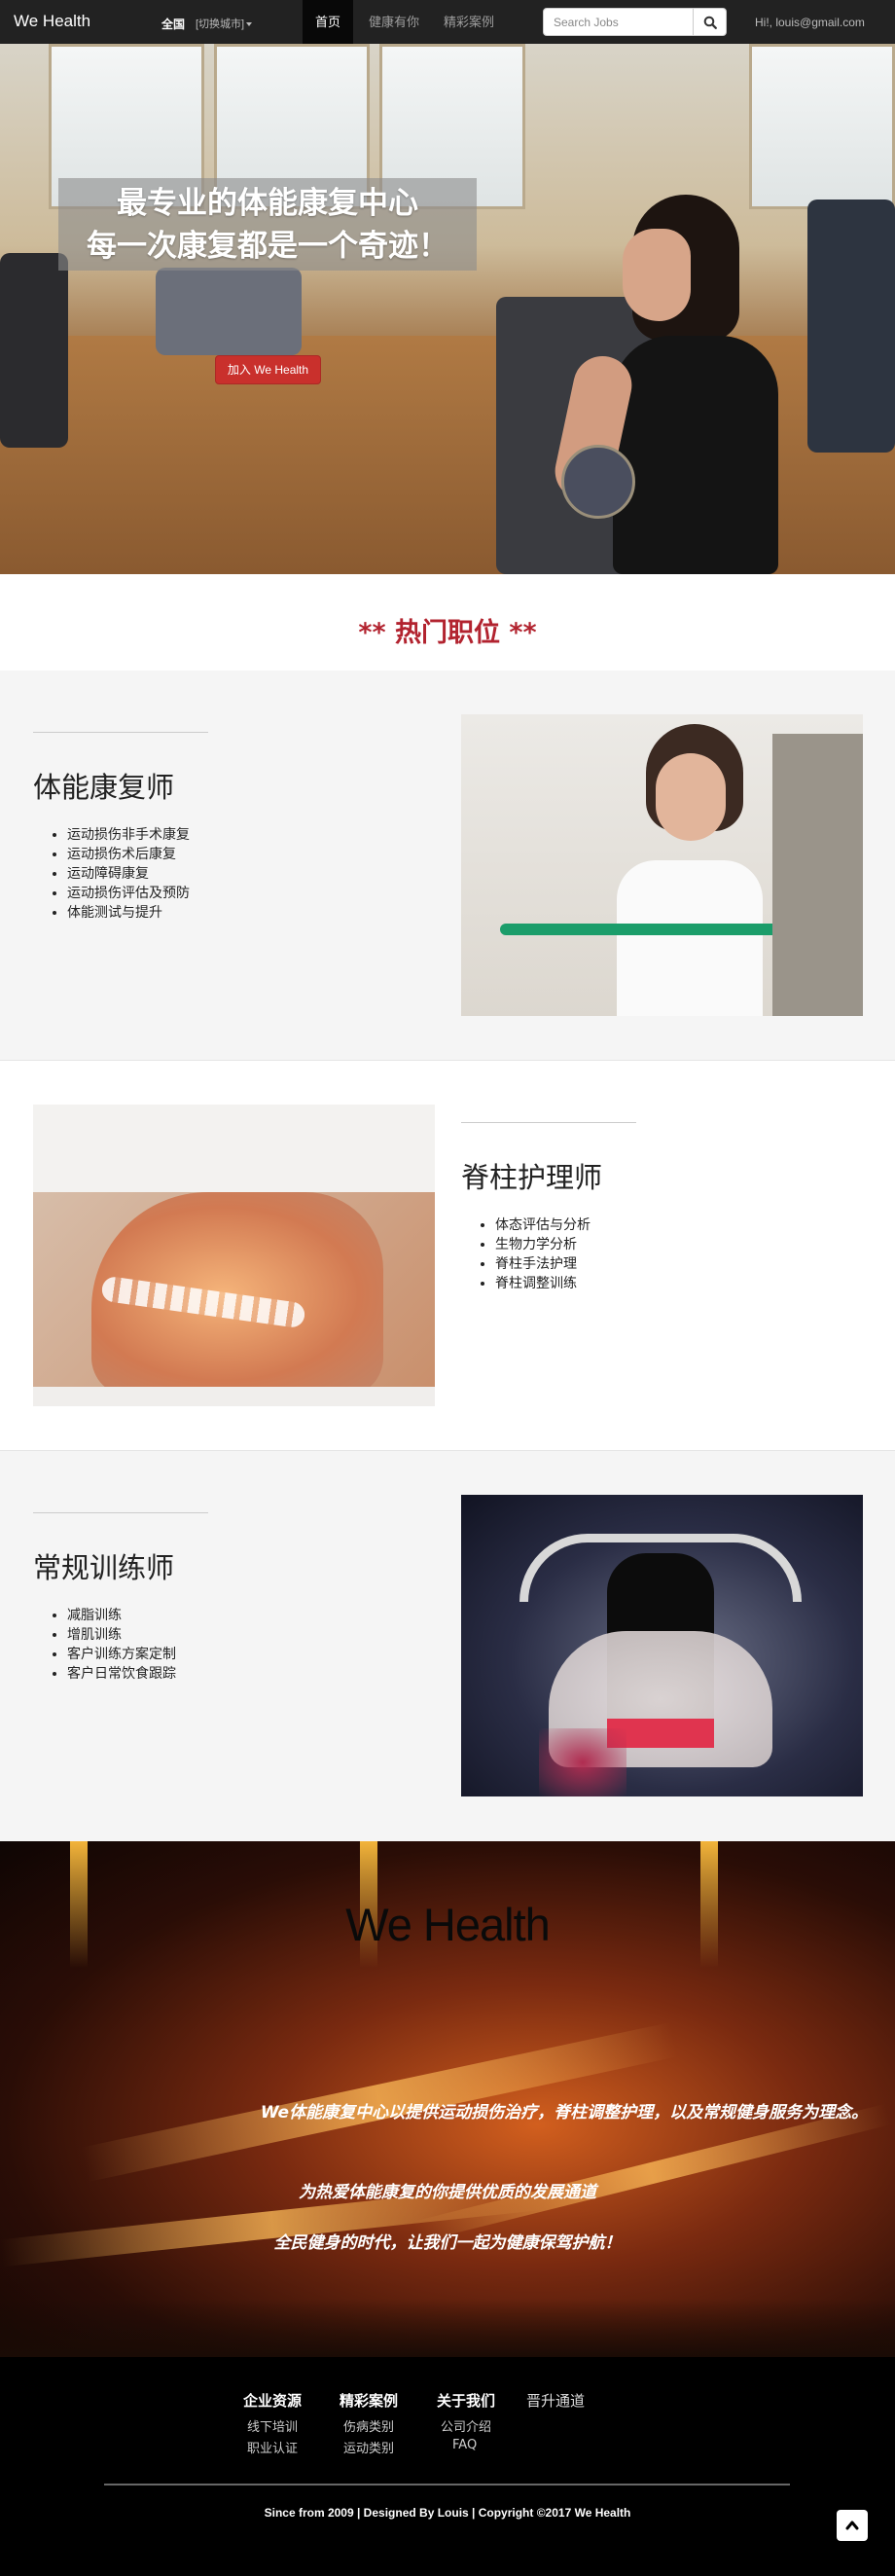 Image resolution: width=895 pixels, height=2576 pixels. Describe the element at coordinates (267, 203) in the screenshot. I see `hero-title-line1: 最专业的体能康复中心` at that location.